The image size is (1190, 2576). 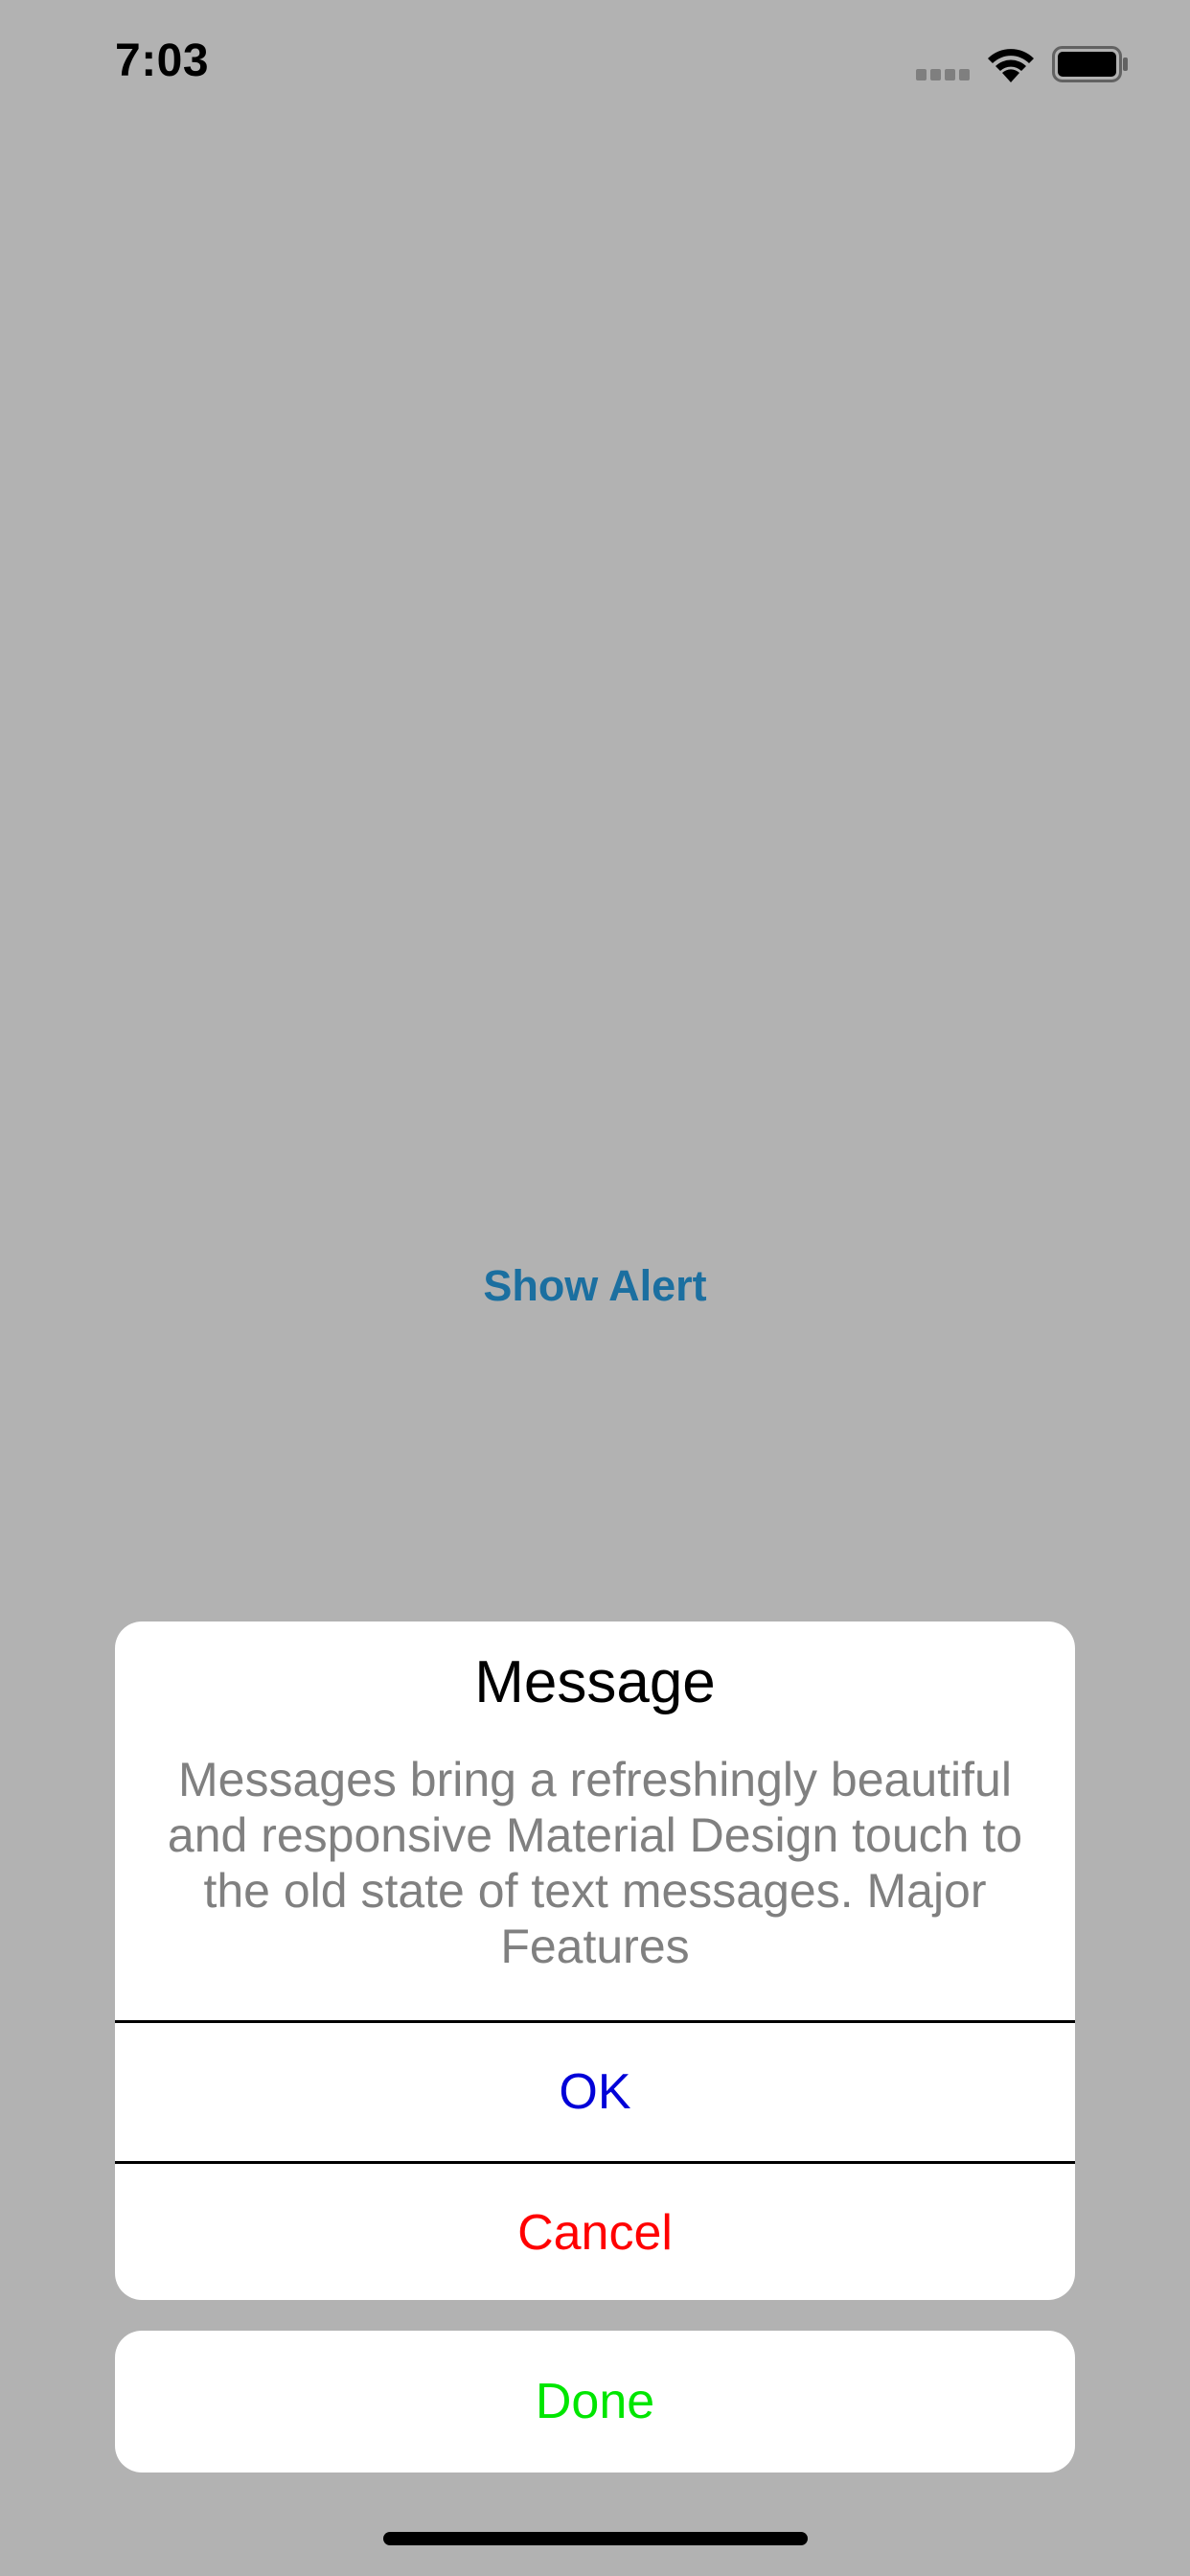 I want to click on done-button: Done, so click(x=595, y=2401).